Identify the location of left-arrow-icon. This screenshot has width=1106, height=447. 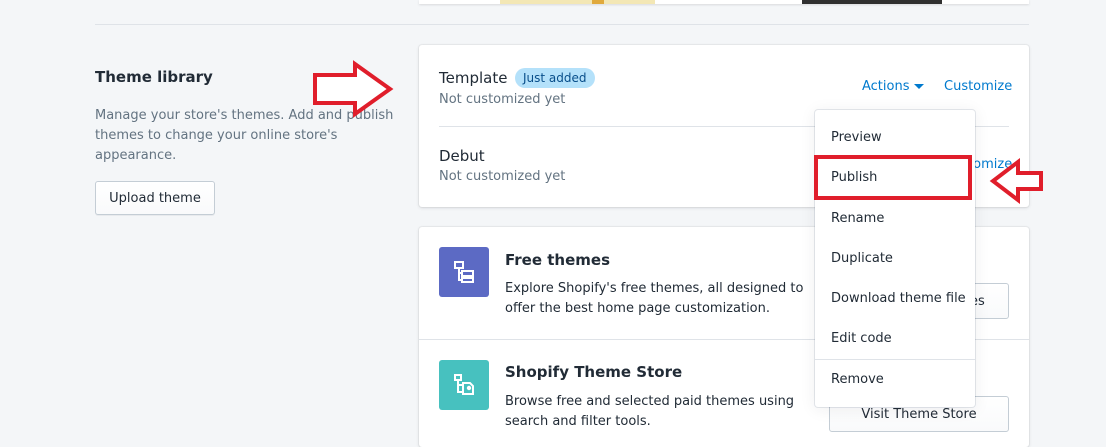
(1016, 181).